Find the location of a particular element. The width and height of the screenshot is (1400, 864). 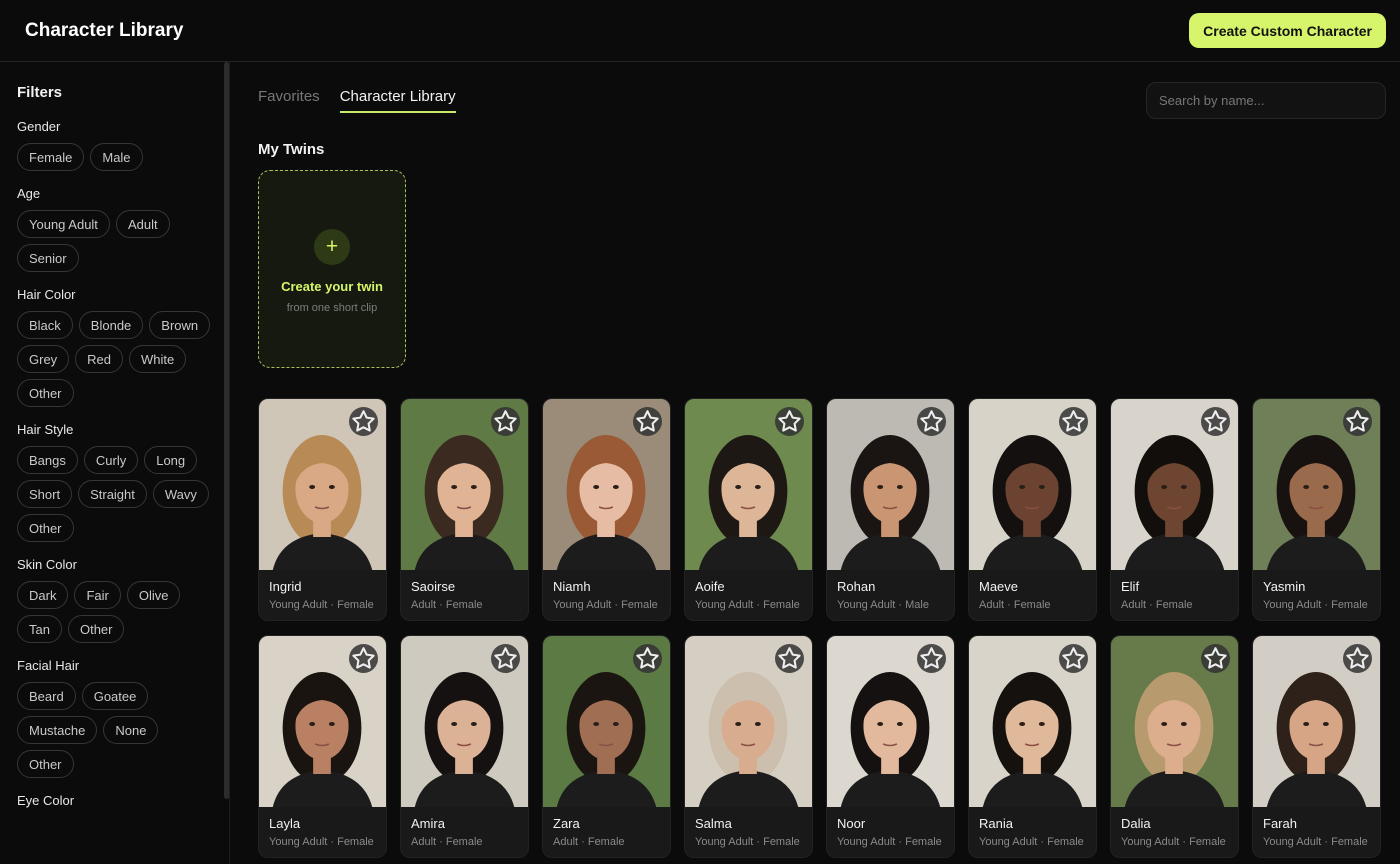

character-card: Ingrid Young Adult · Female is located at coordinates (322, 509).